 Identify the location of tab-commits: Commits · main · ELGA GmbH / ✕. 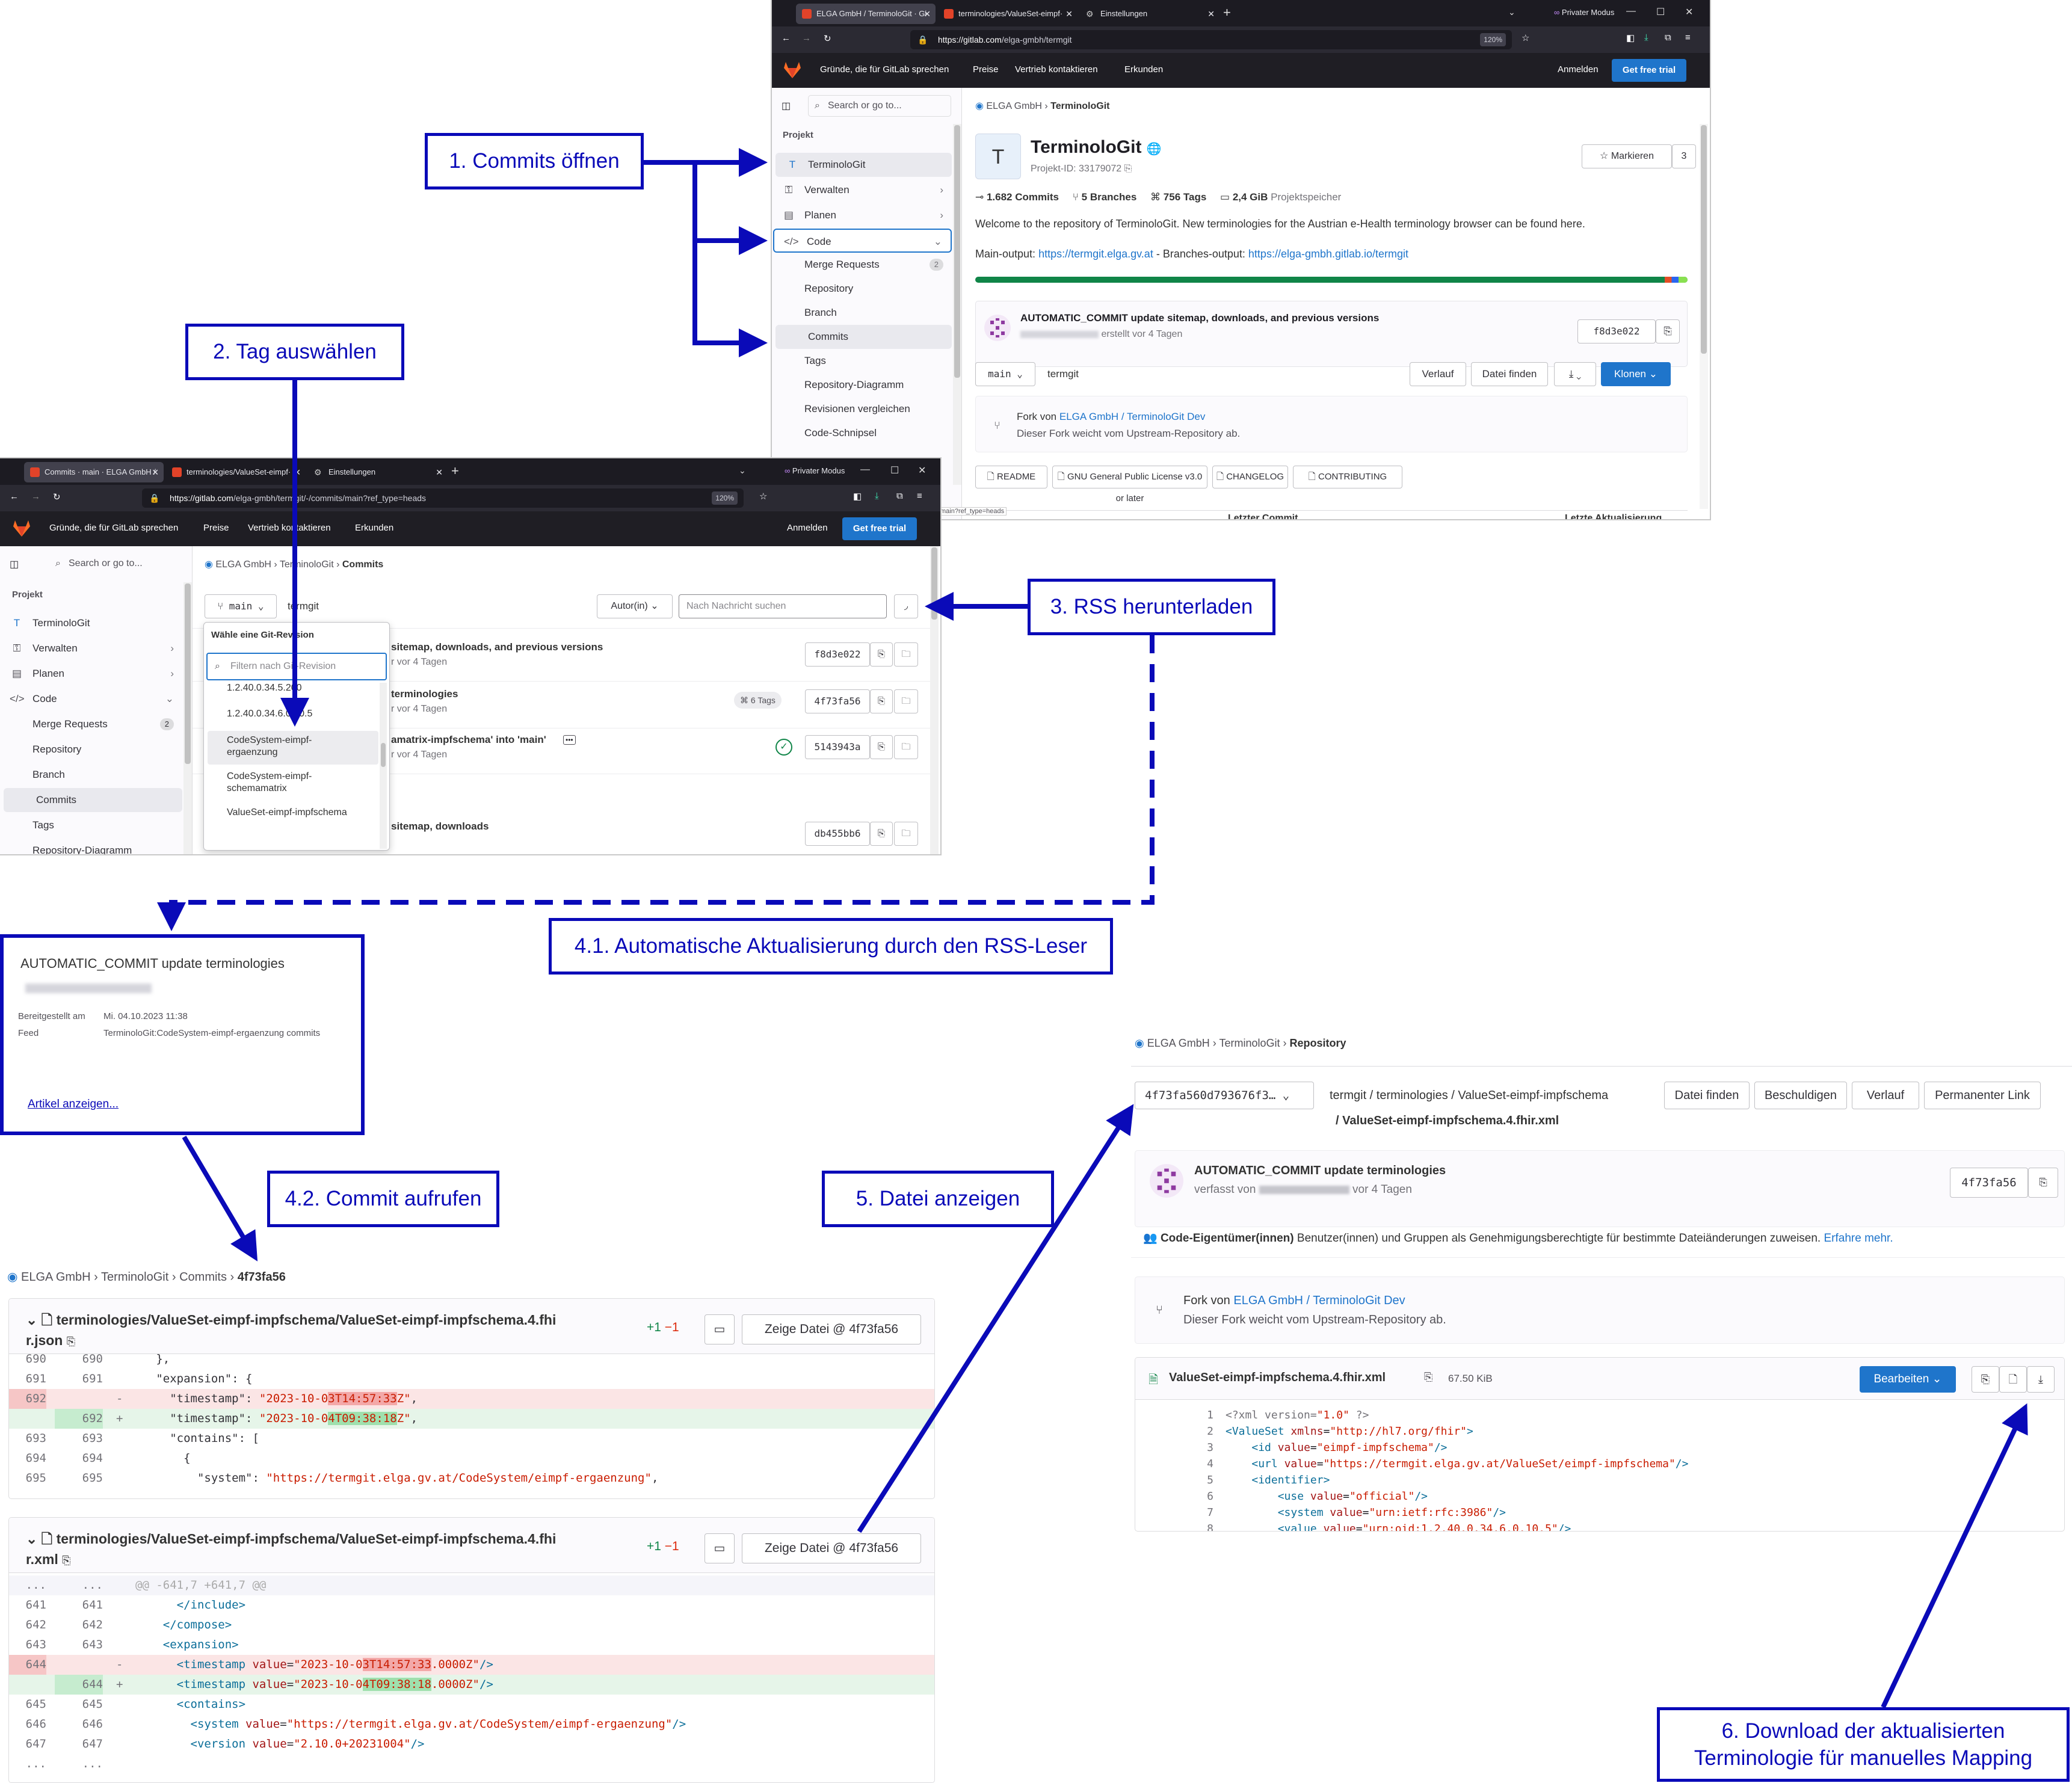
(94, 472).